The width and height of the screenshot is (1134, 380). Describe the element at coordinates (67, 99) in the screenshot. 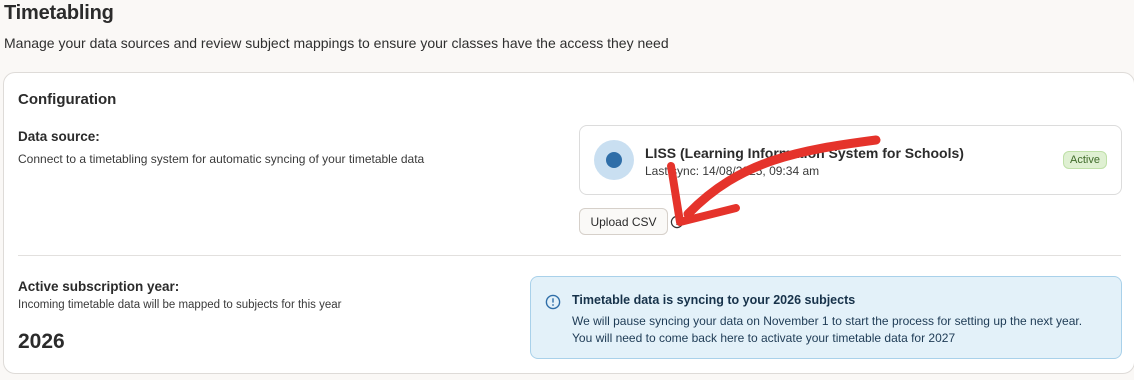

I see `configuration-title: Configuration` at that location.